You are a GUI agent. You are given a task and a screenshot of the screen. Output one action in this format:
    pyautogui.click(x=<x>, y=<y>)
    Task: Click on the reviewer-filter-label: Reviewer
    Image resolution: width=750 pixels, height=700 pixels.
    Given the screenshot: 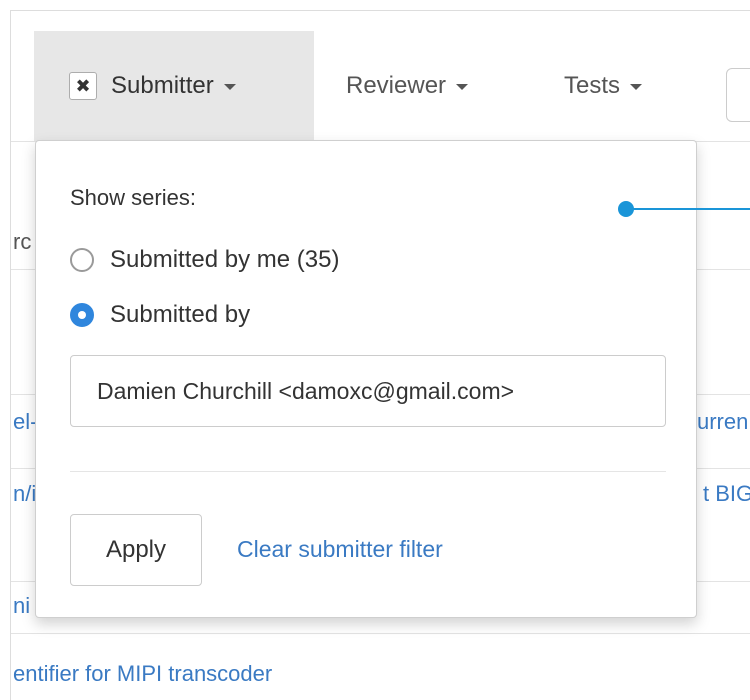 What is the action you would take?
    pyautogui.click(x=396, y=85)
    